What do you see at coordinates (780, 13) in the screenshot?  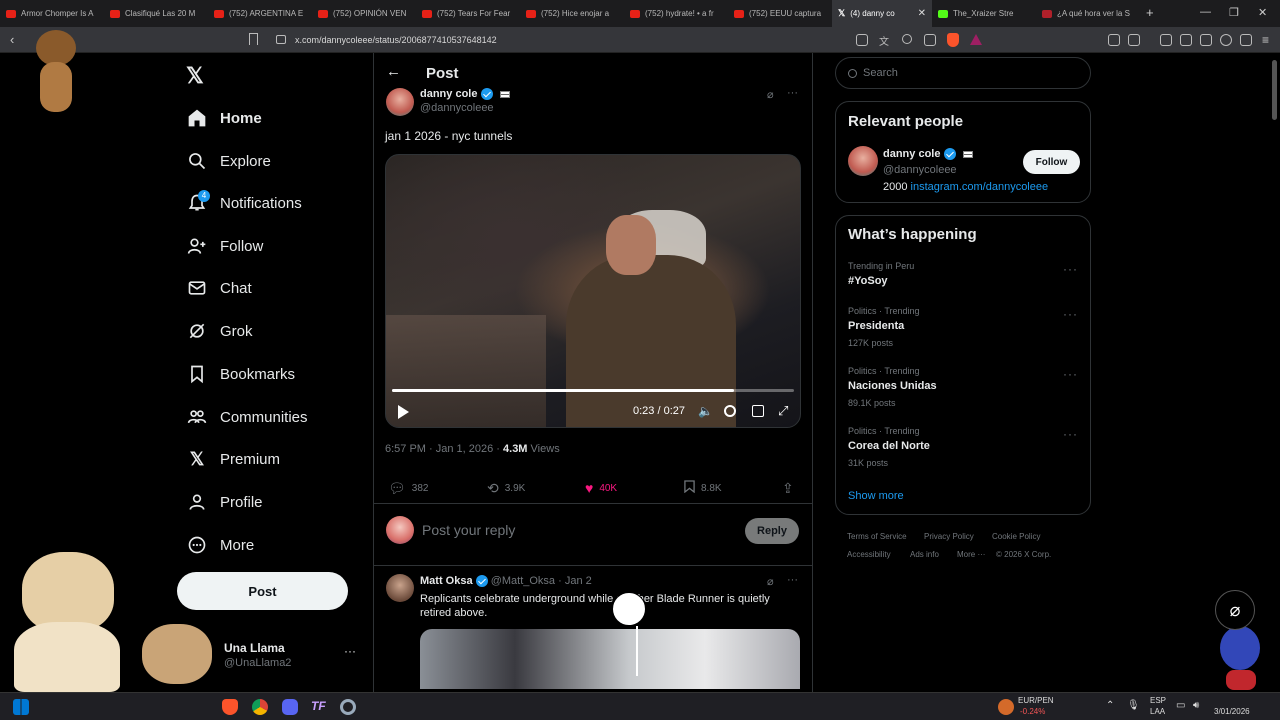 I see `browser-tab: (752) EEUU captura` at bounding box center [780, 13].